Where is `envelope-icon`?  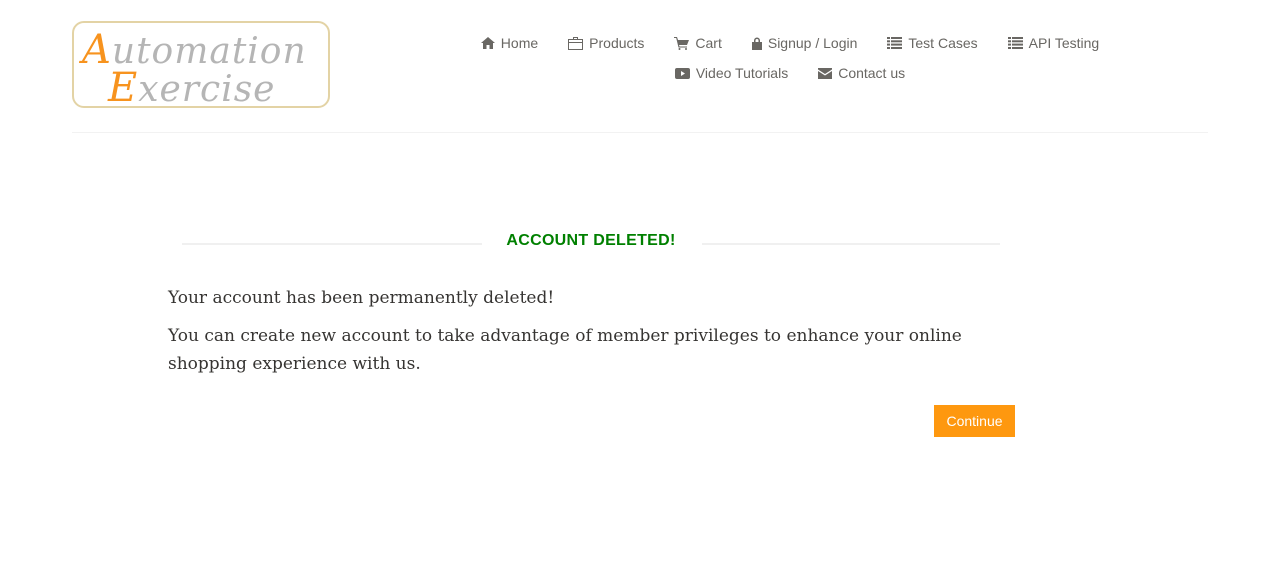 envelope-icon is located at coordinates (825, 73).